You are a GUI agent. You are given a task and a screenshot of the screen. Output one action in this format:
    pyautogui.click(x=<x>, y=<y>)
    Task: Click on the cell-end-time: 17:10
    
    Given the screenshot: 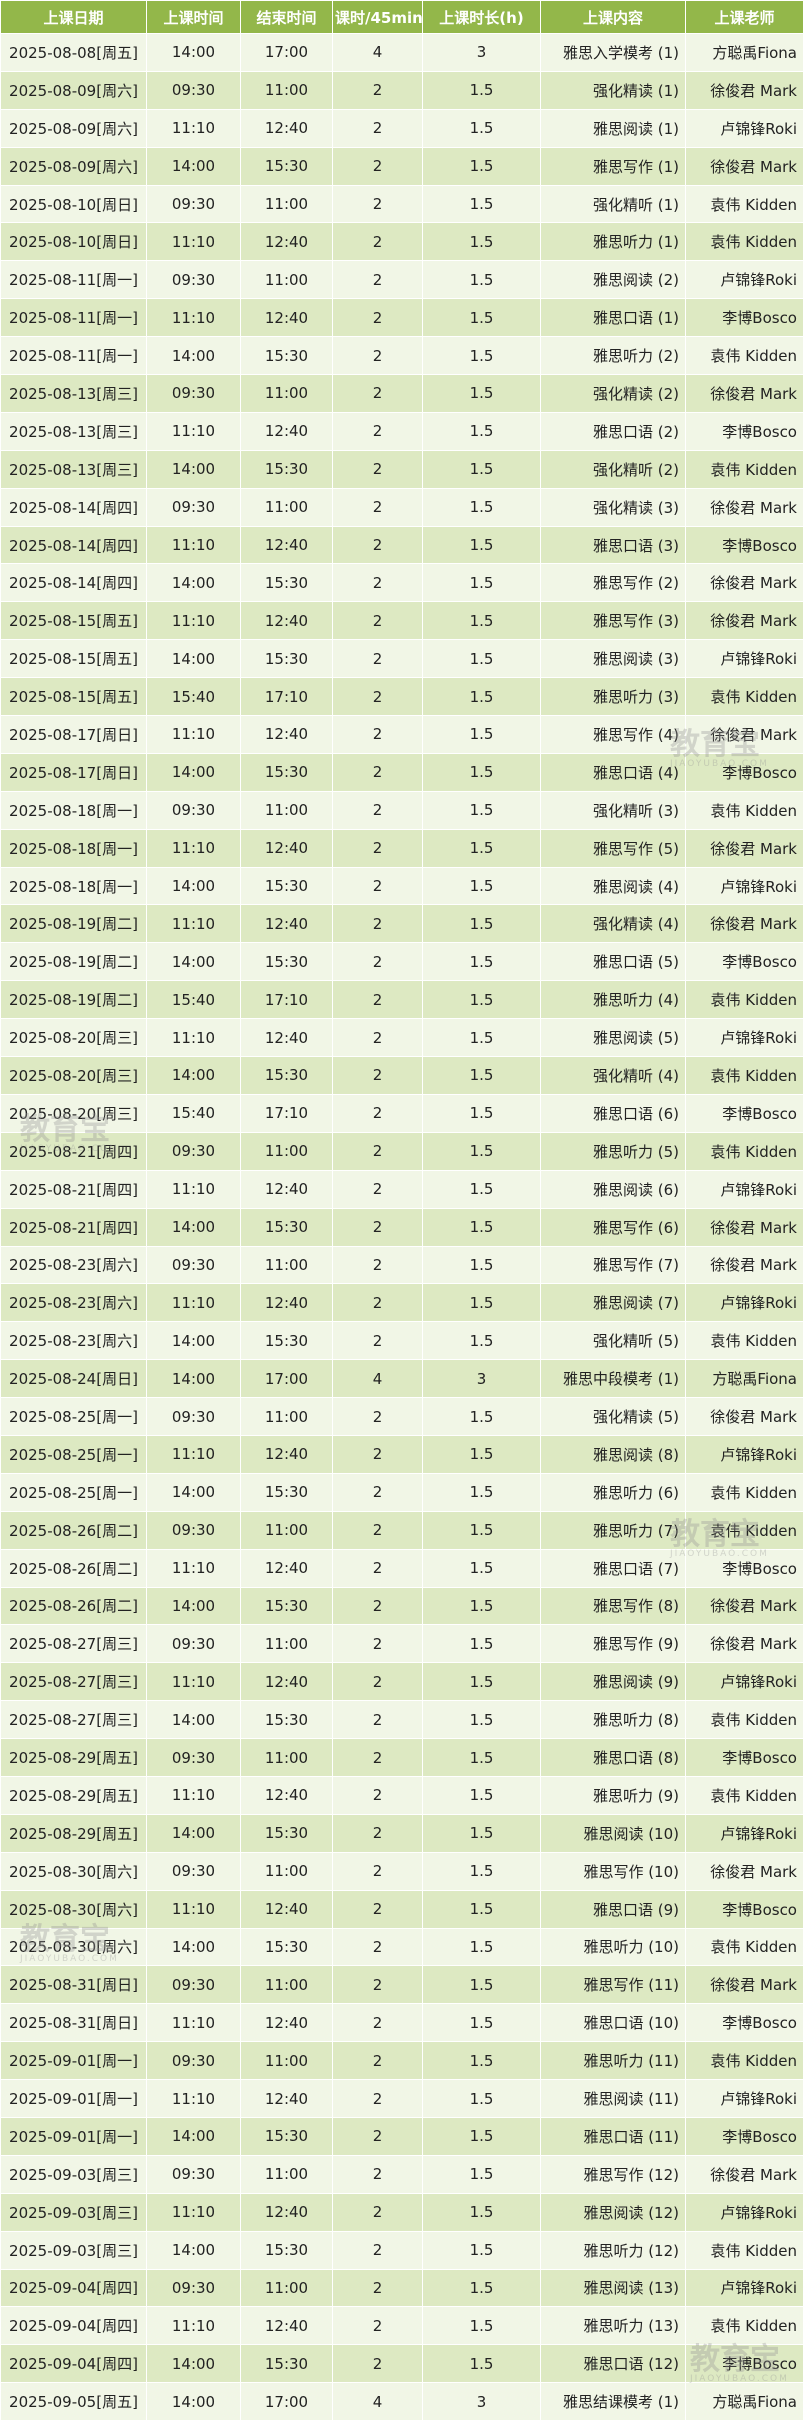 What is the action you would take?
    pyautogui.click(x=286, y=1113)
    